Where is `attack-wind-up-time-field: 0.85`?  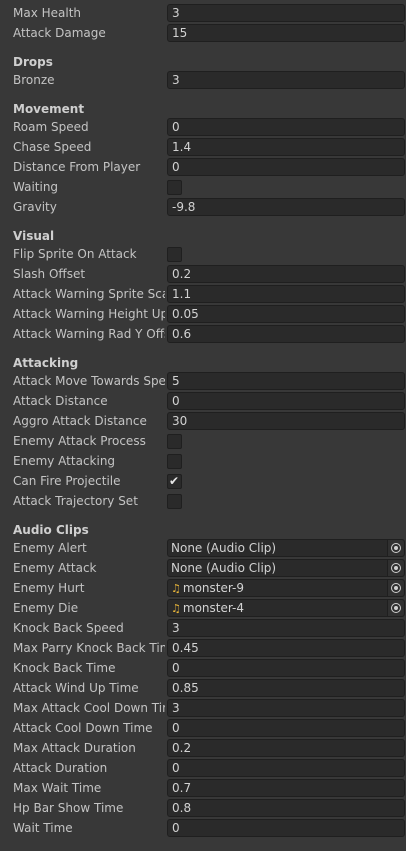
attack-wind-up-time-field: 0.85 is located at coordinates (286, 688).